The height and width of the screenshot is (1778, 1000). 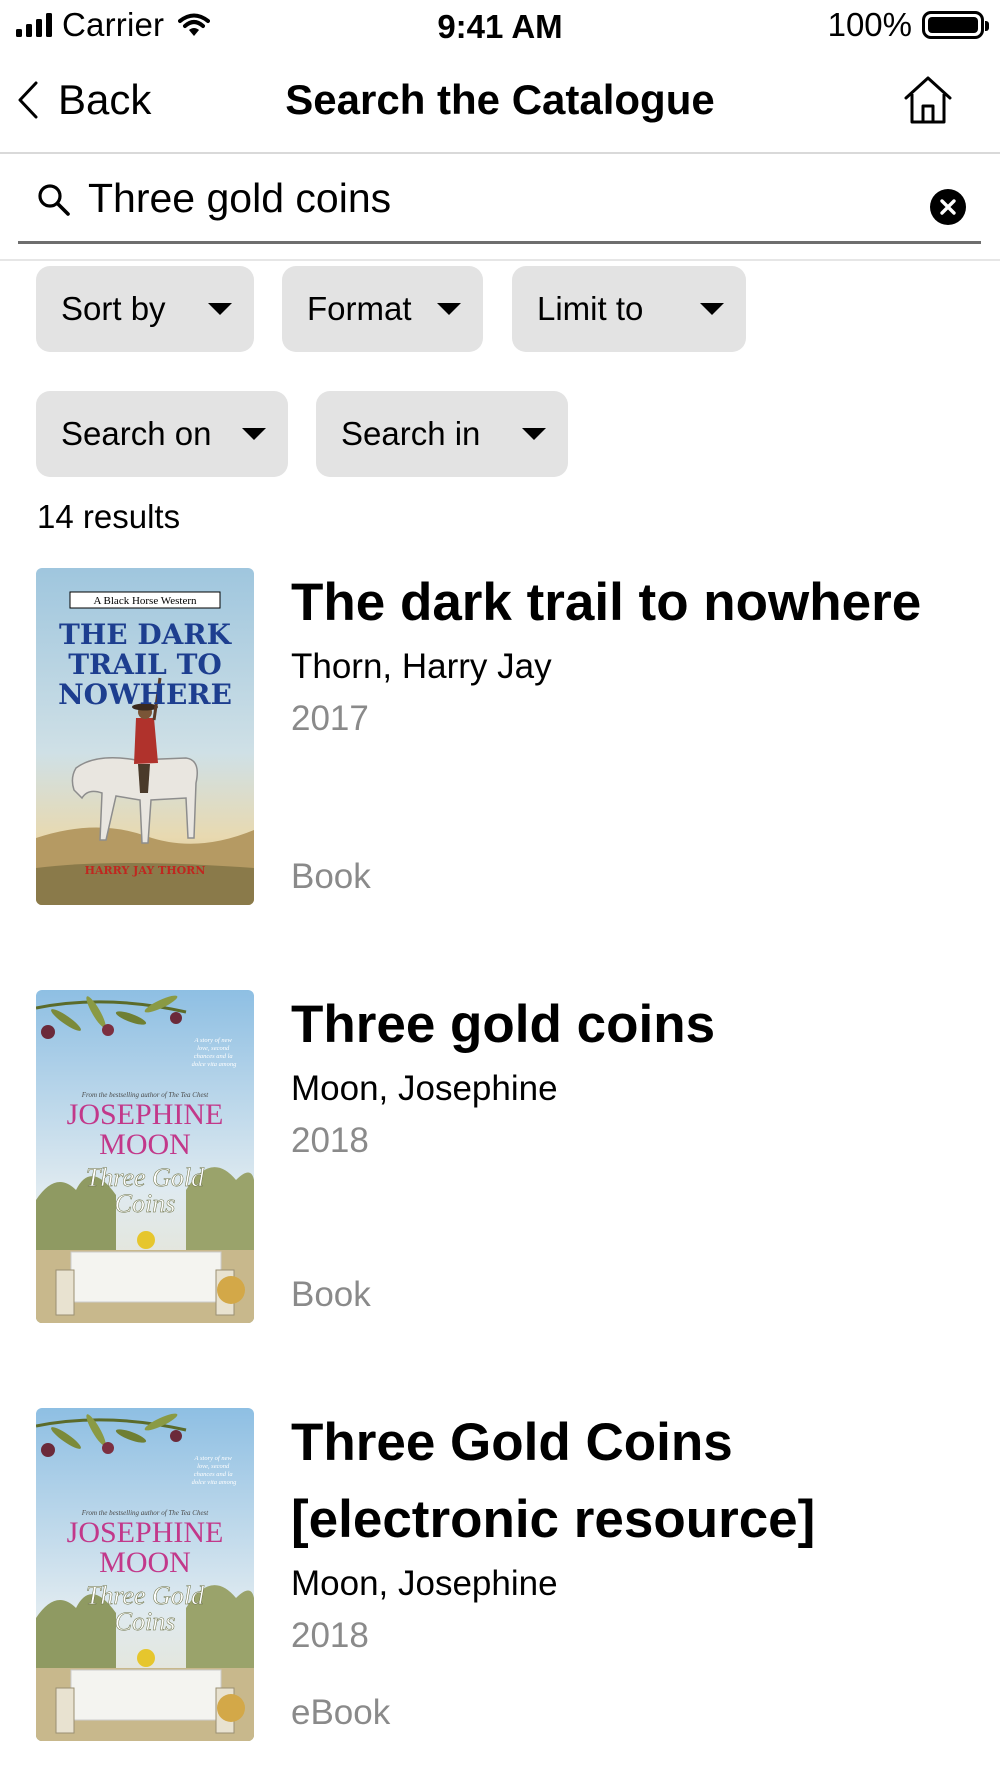 I want to click on format-label: Format, so click(x=359, y=308).